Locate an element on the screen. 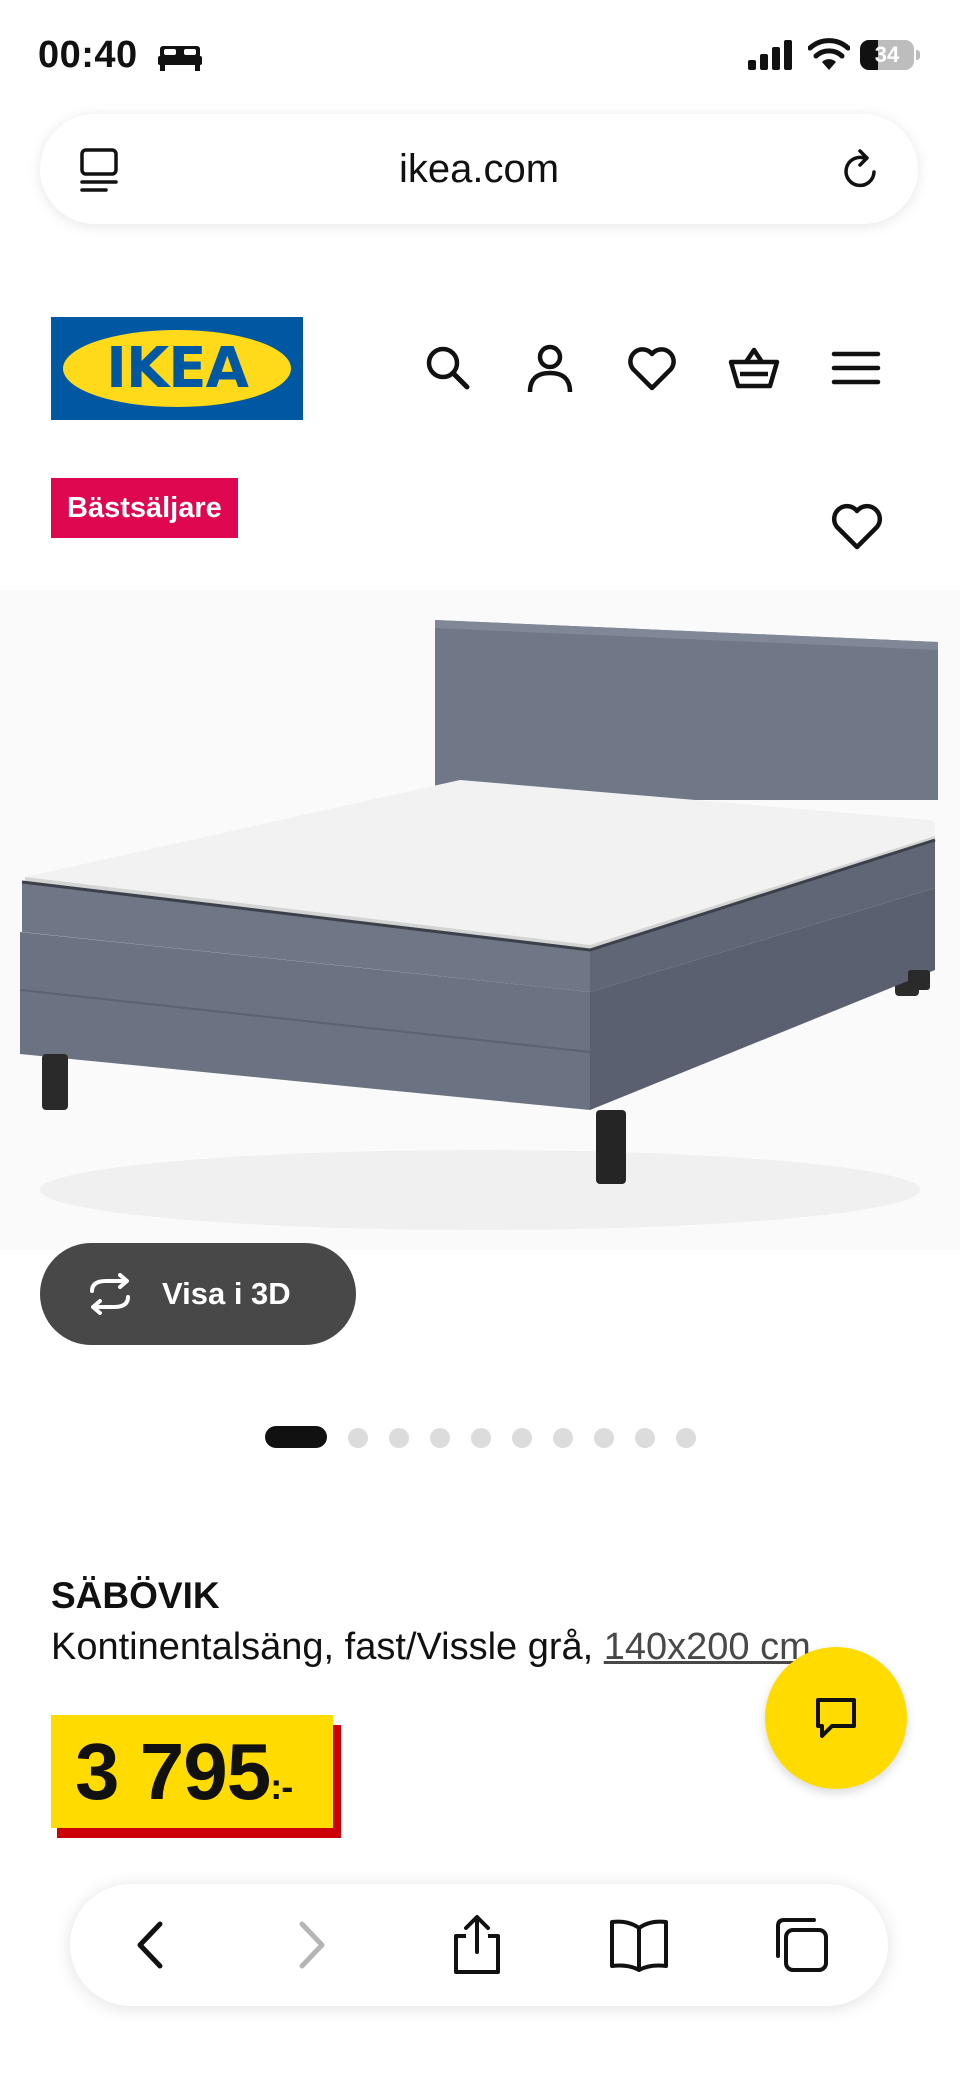 The image size is (960, 2079). price-tag: 3 795:- is located at coordinates (192, 1771).